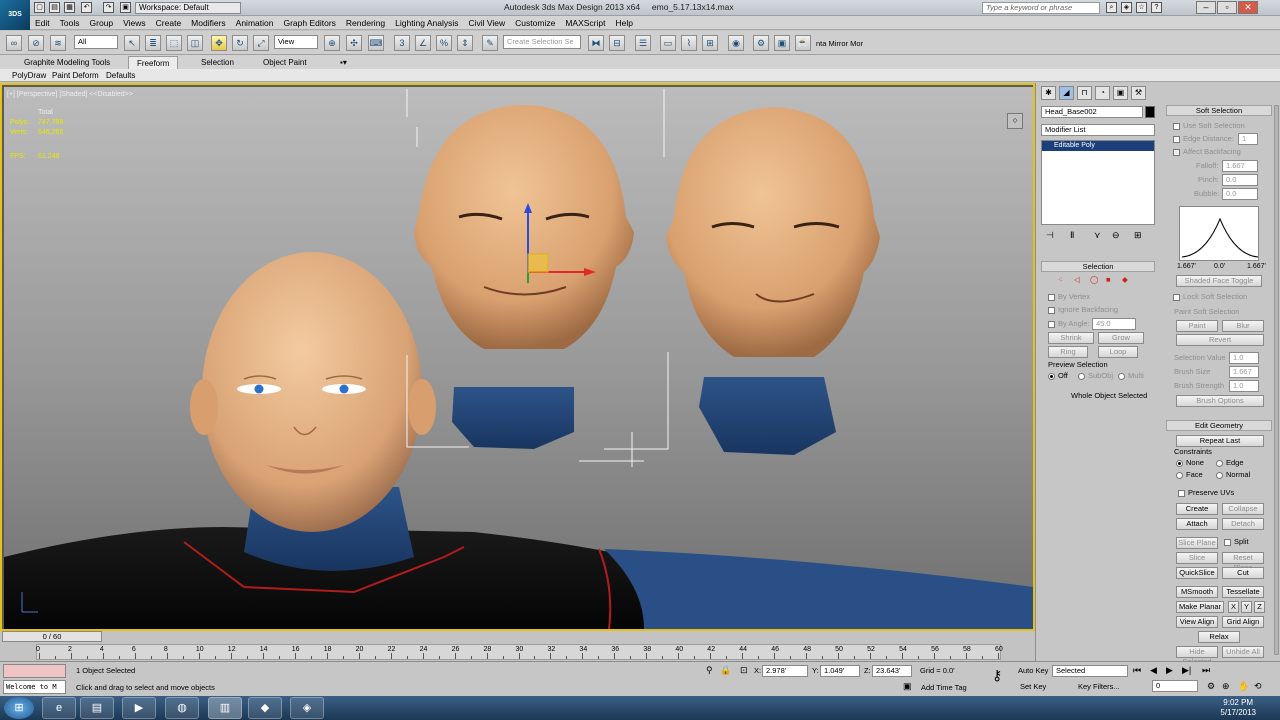 The height and width of the screenshot is (720, 1280). What do you see at coordinates (1156, 7) in the screenshot?
I see `help-icon: ?` at bounding box center [1156, 7].